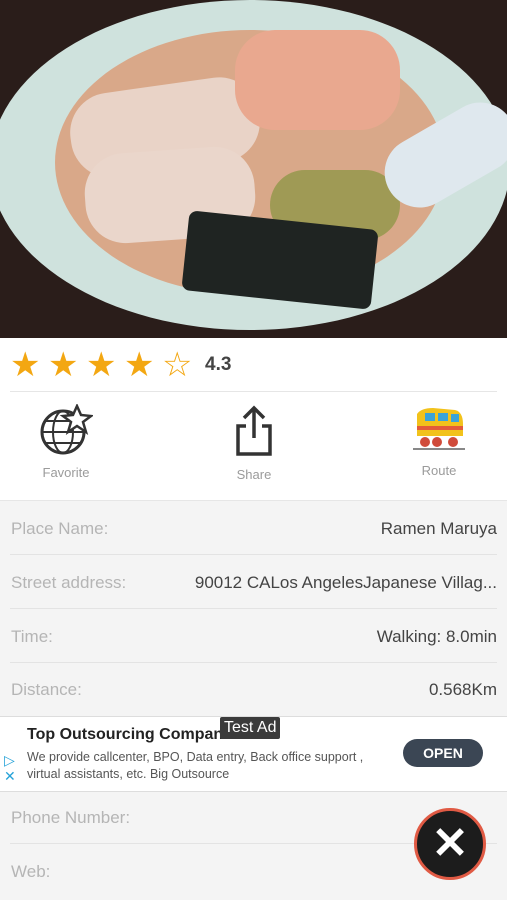 The width and height of the screenshot is (507, 900). I want to click on rating-row: ★ ★ ★ ★ ☆, so click(253, 365).